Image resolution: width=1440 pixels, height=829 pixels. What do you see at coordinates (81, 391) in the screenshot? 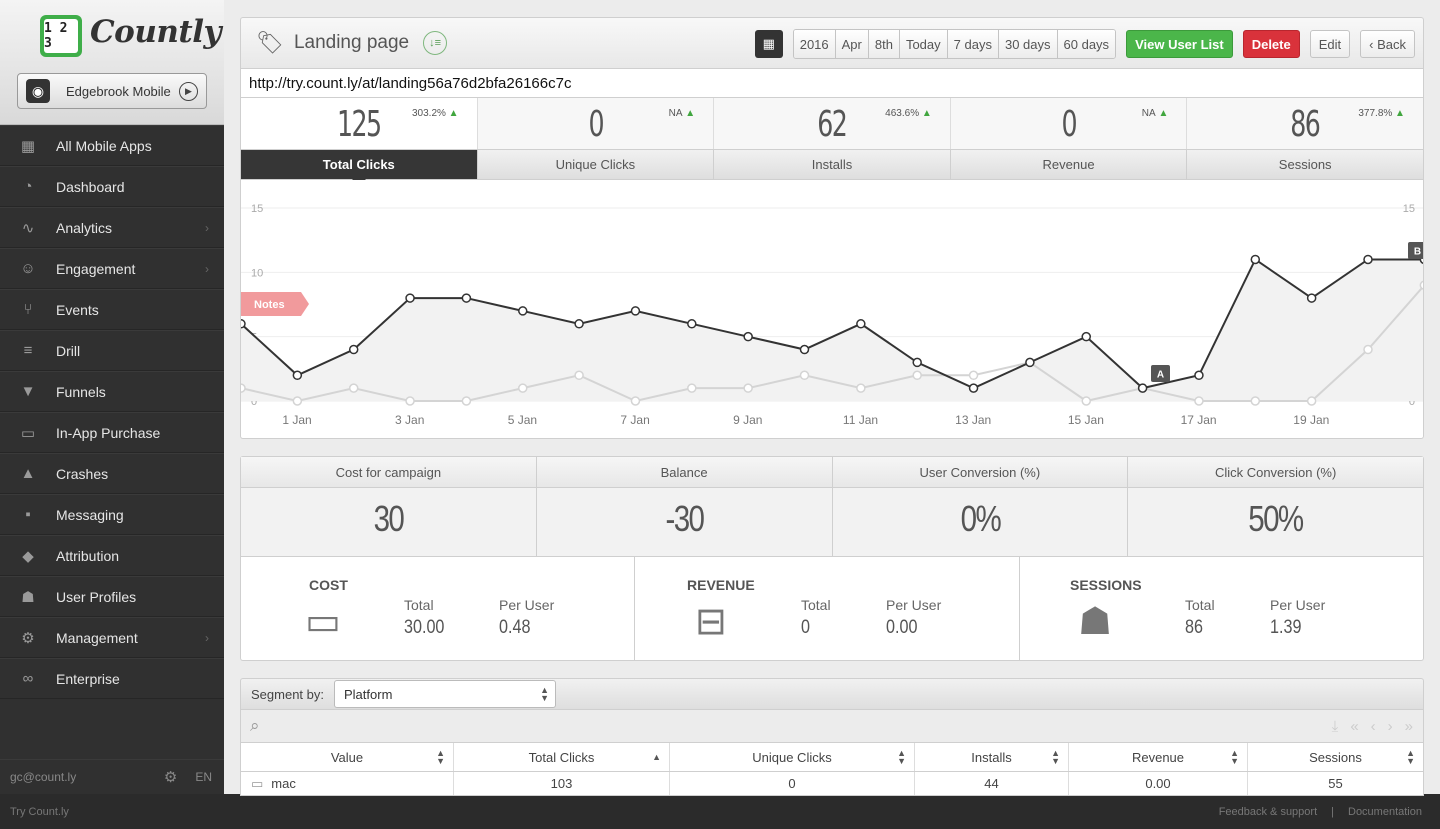
I see `sidebar-item-label: Funnels` at bounding box center [81, 391].